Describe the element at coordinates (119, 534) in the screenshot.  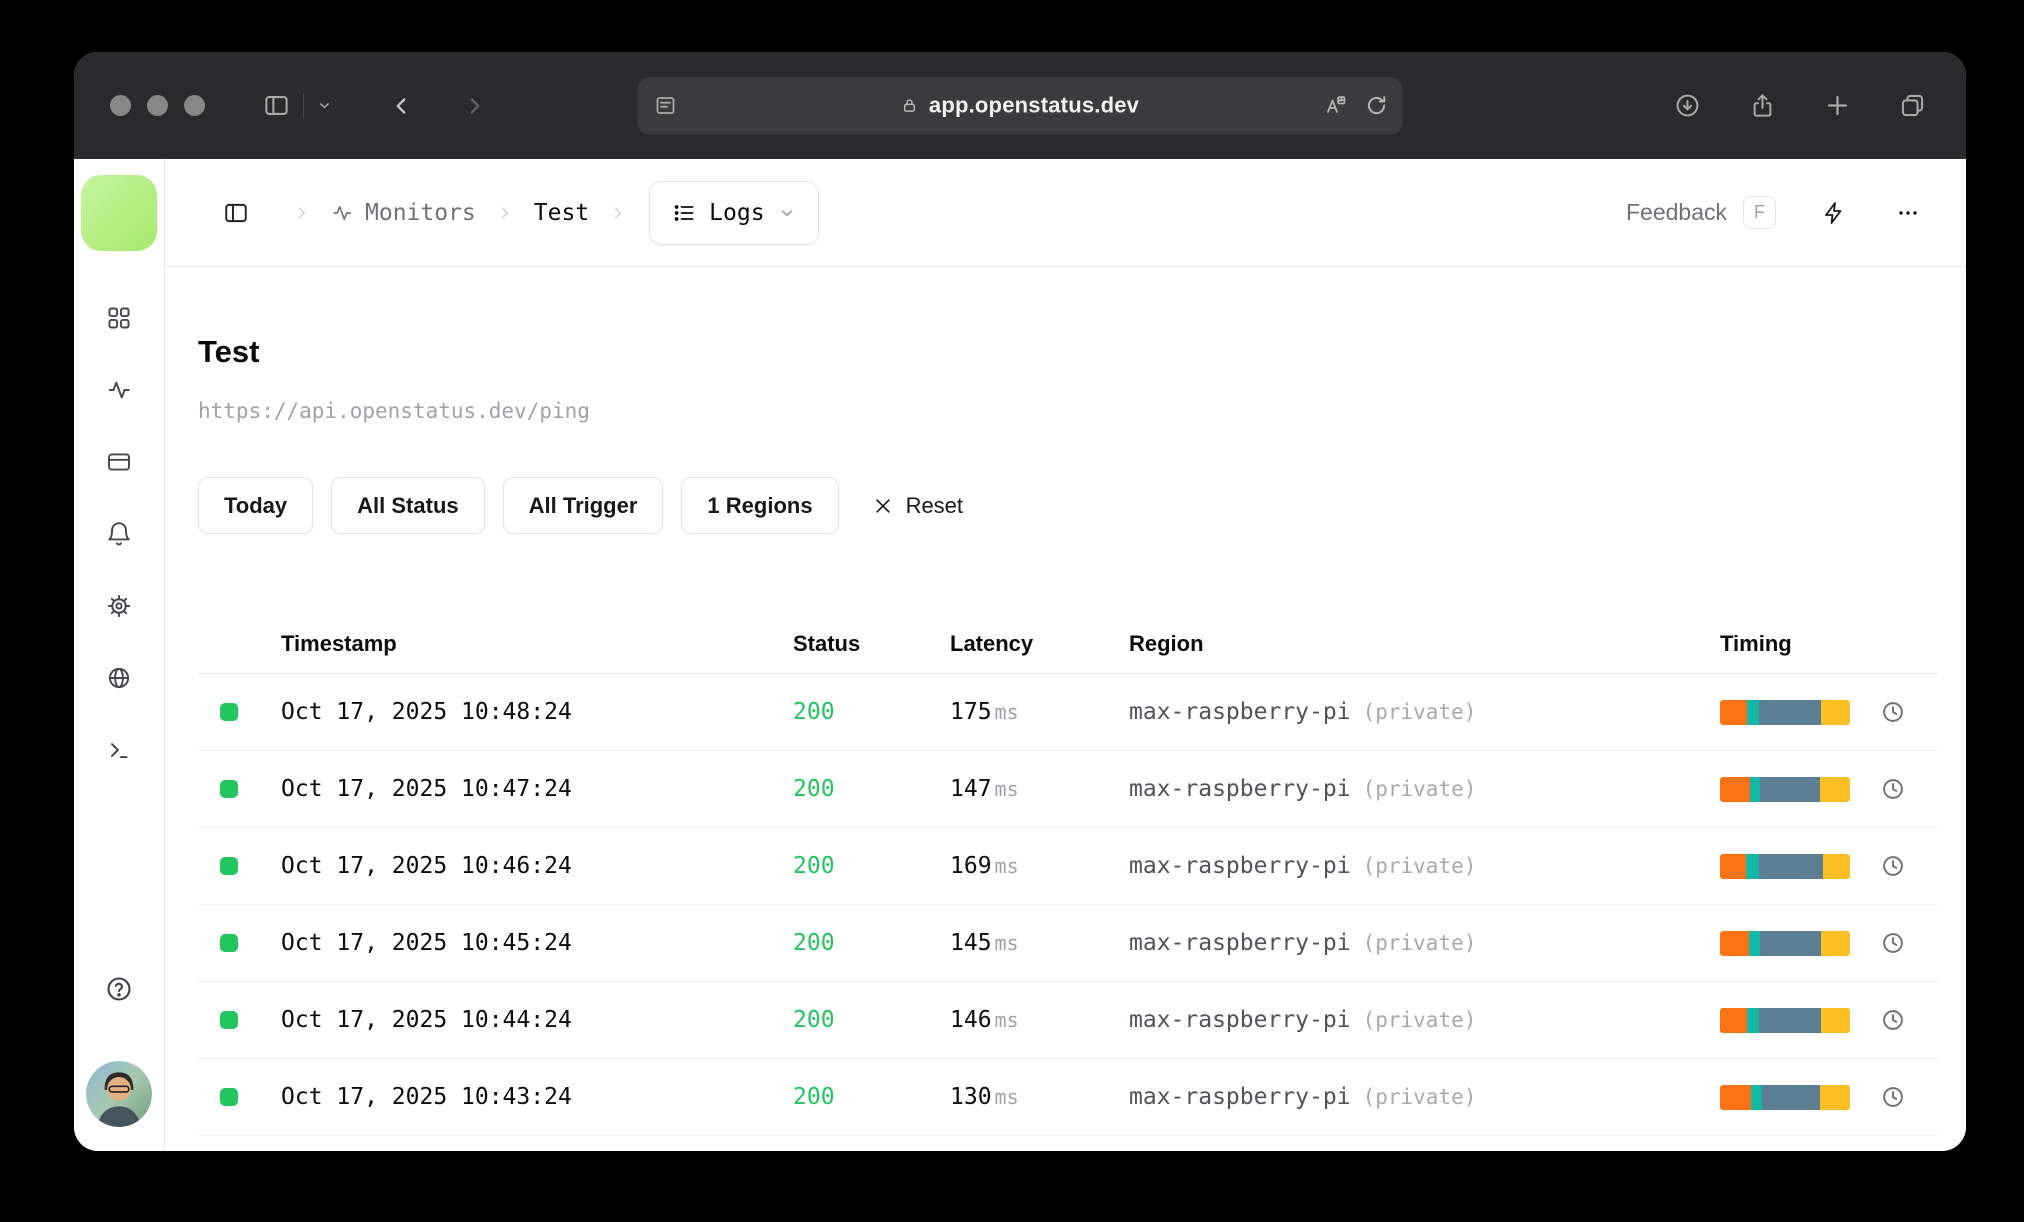
I see `sidebar-item-notifications` at that location.